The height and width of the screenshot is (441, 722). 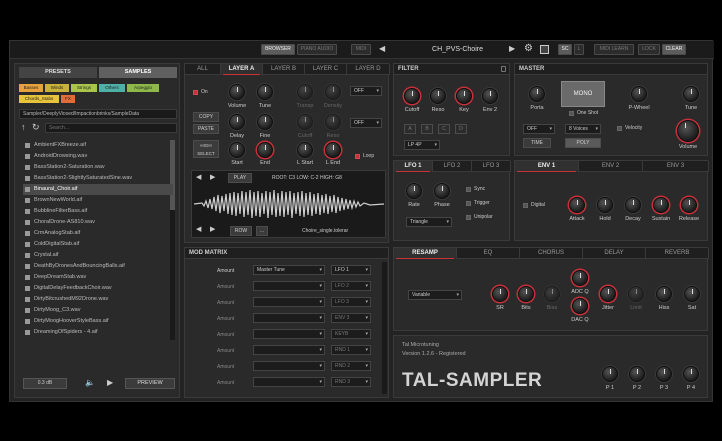 I want to click on filter-env2-knob, so click(x=490, y=96).